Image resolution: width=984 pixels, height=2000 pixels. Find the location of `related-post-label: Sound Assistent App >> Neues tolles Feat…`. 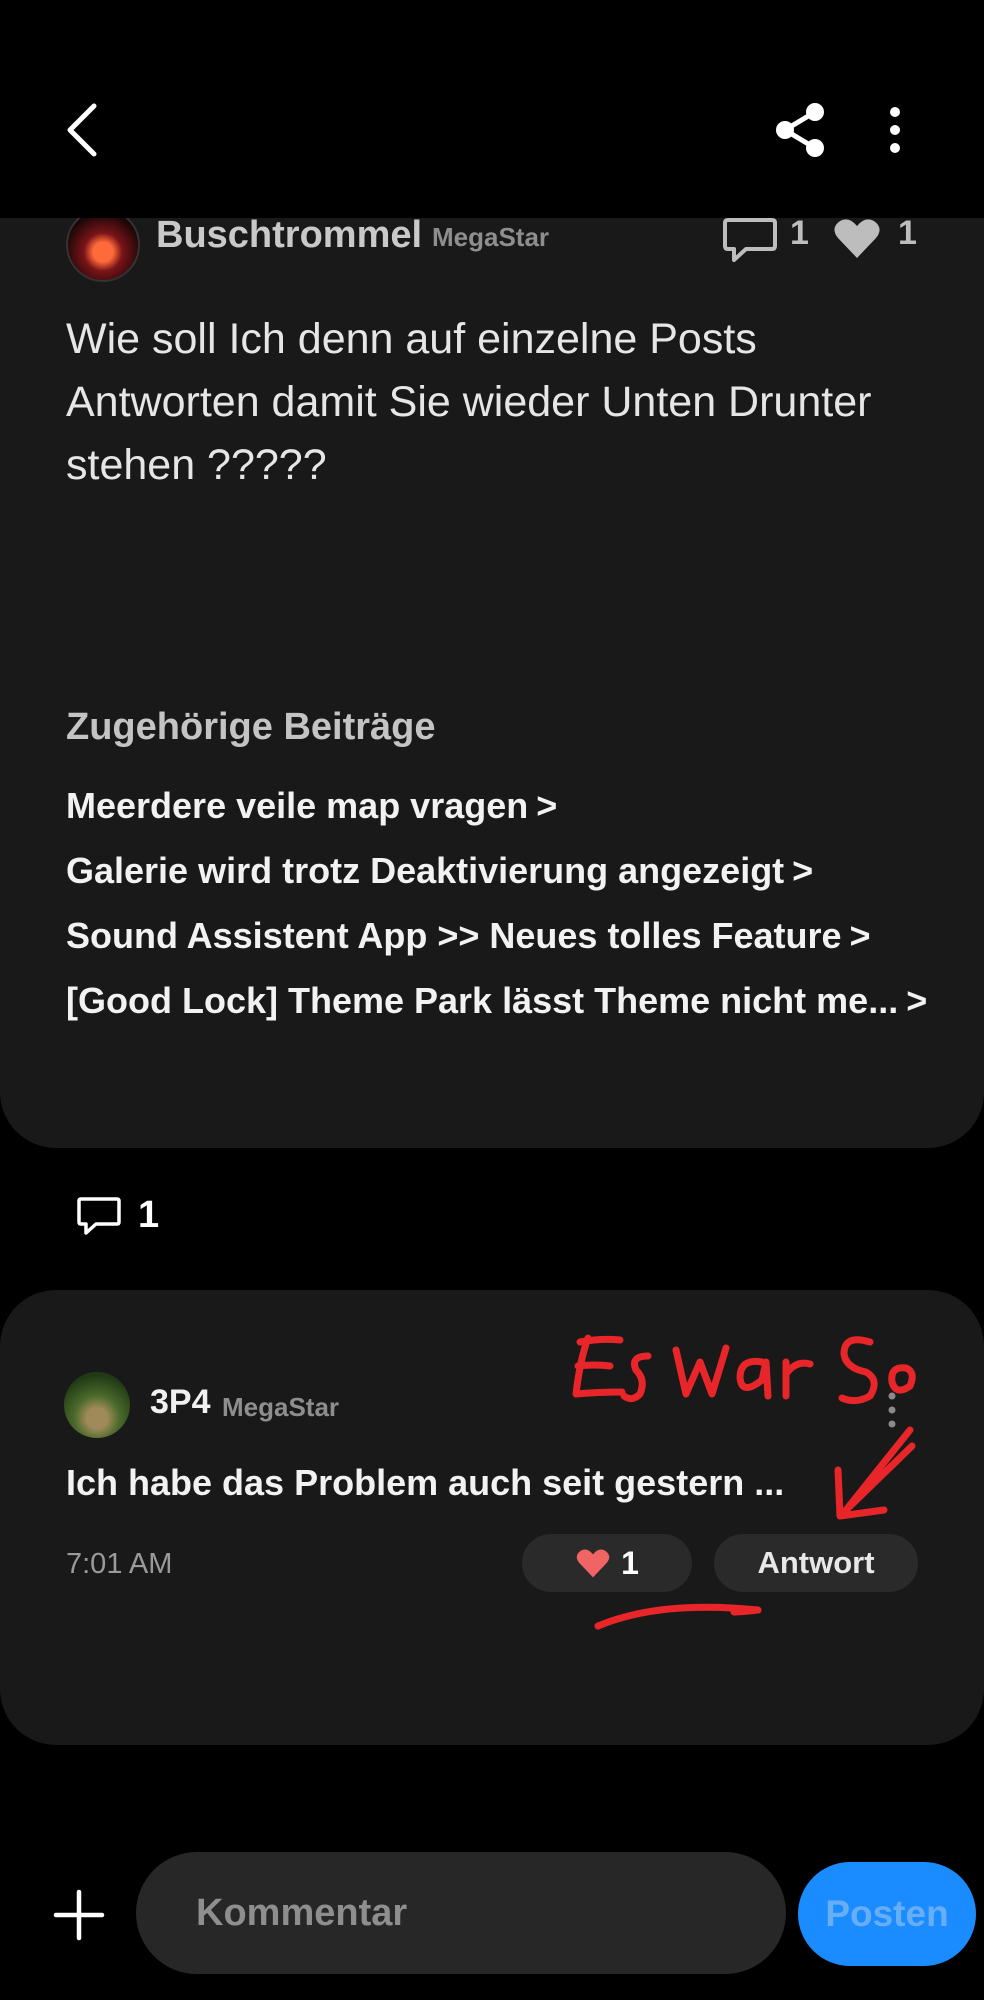

related-post-label: Sound Assistent App >> Neues tolles Feat… is located at coordinates (454, 935).